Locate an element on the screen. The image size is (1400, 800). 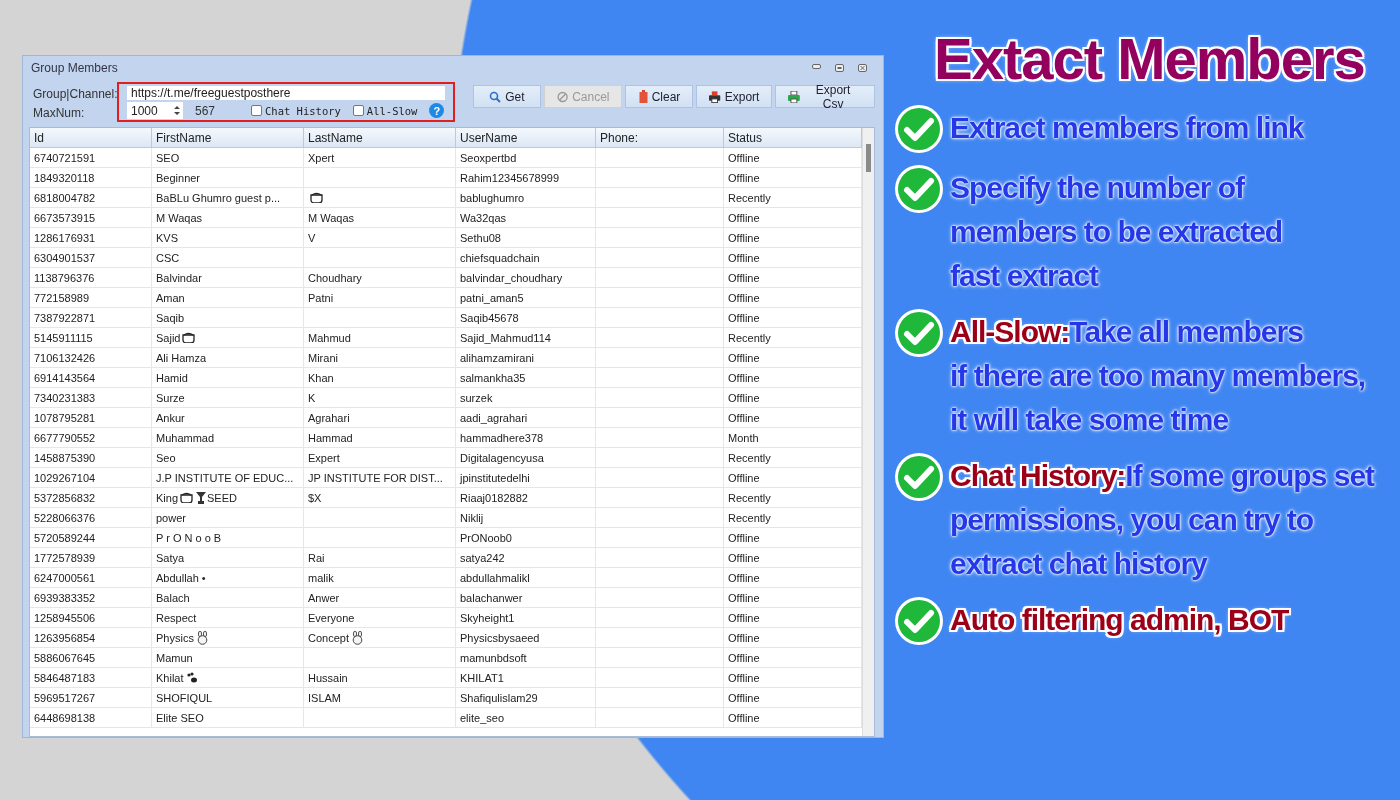
table-cell: Rahim12345678999 is located at coordinates (526, 178).